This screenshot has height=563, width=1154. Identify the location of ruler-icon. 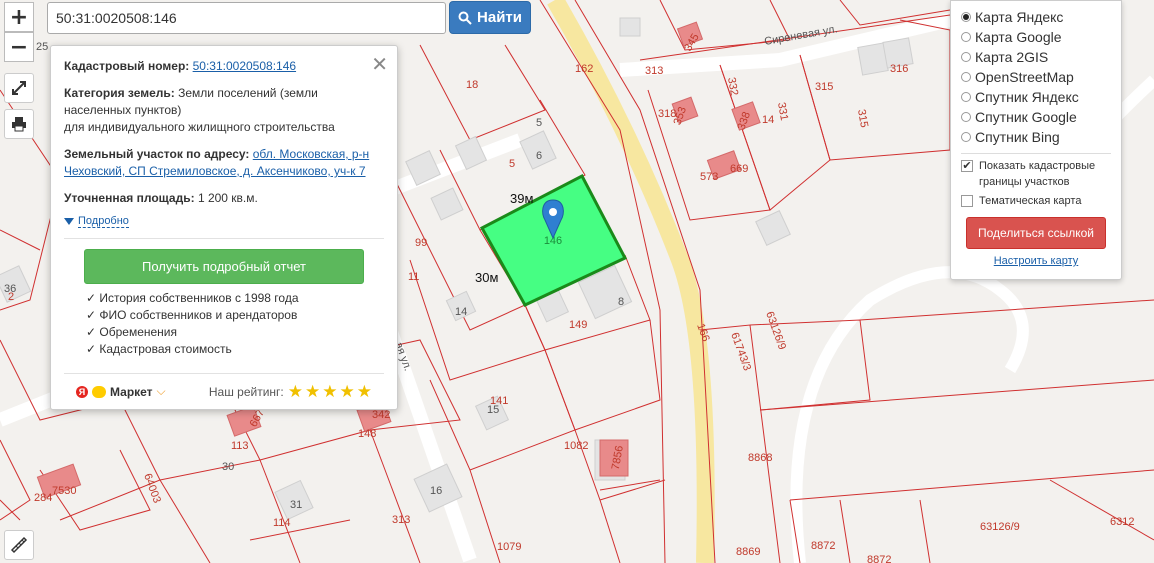
(19, 545).